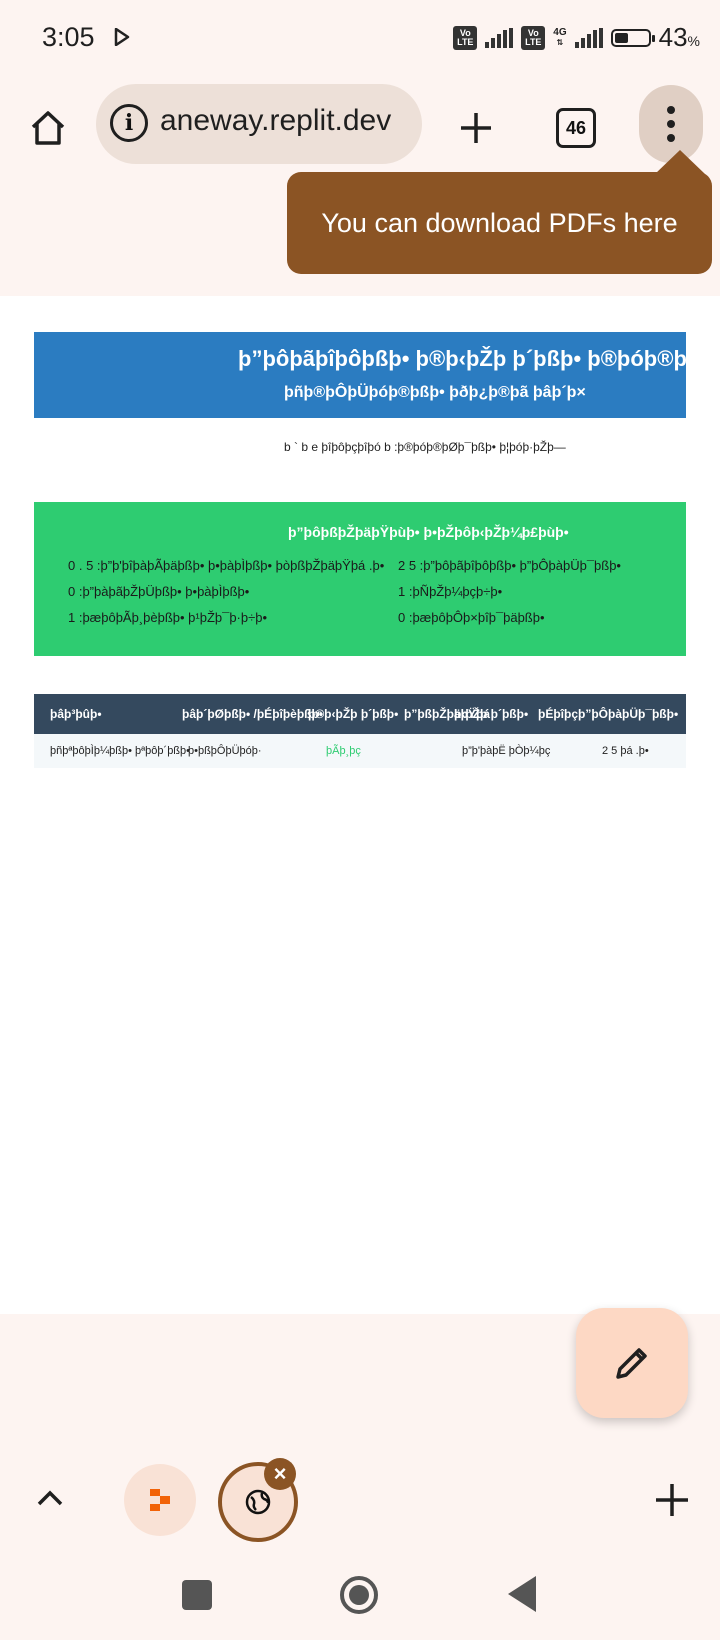  Describe the element at coordinates (471, 617) in the screenshot. I see `summary-item: 0 :þæþôþÔþ×þîþ¯þäþßþ•` at that location.